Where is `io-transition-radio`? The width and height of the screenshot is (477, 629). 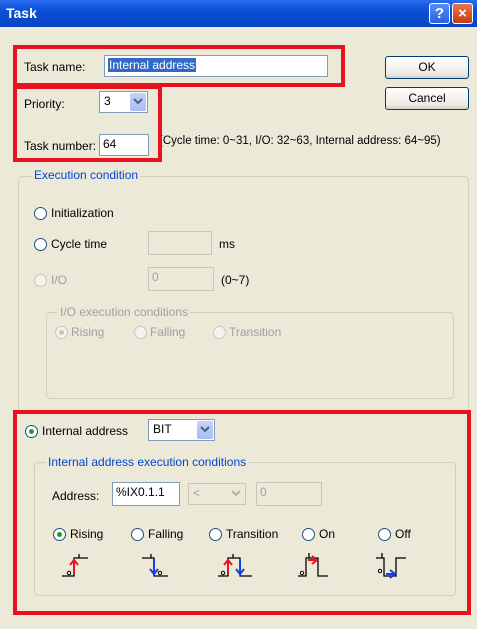 io-transition-radio is located at coordinates (219, 332).